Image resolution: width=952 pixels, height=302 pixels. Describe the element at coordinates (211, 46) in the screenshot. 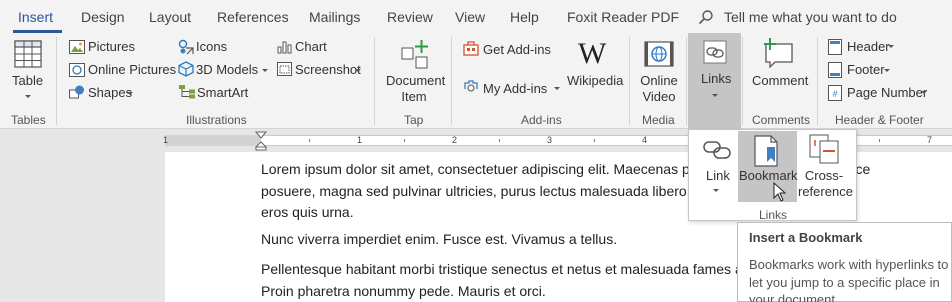

I see `icons-button: Icons` at that location.